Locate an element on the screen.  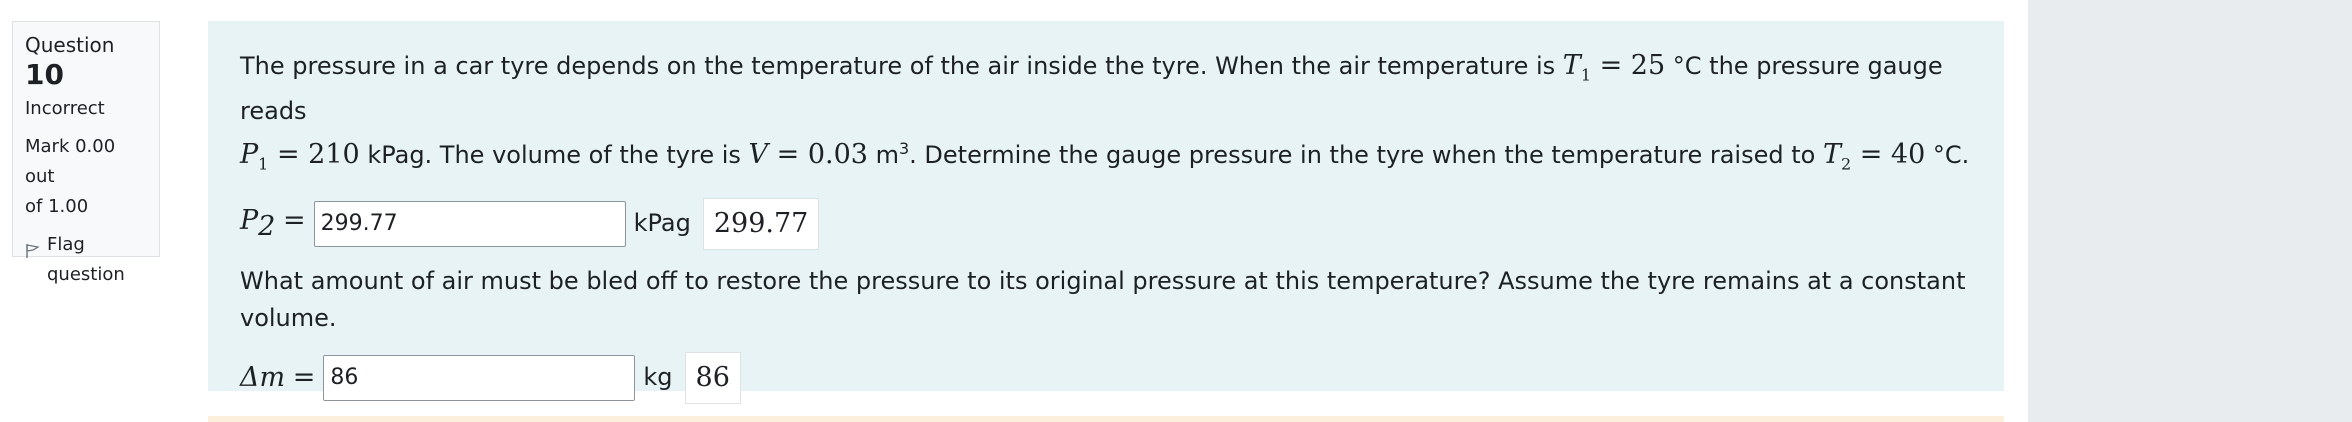
p1-variable: P1 is located at coordinates (254, 156).